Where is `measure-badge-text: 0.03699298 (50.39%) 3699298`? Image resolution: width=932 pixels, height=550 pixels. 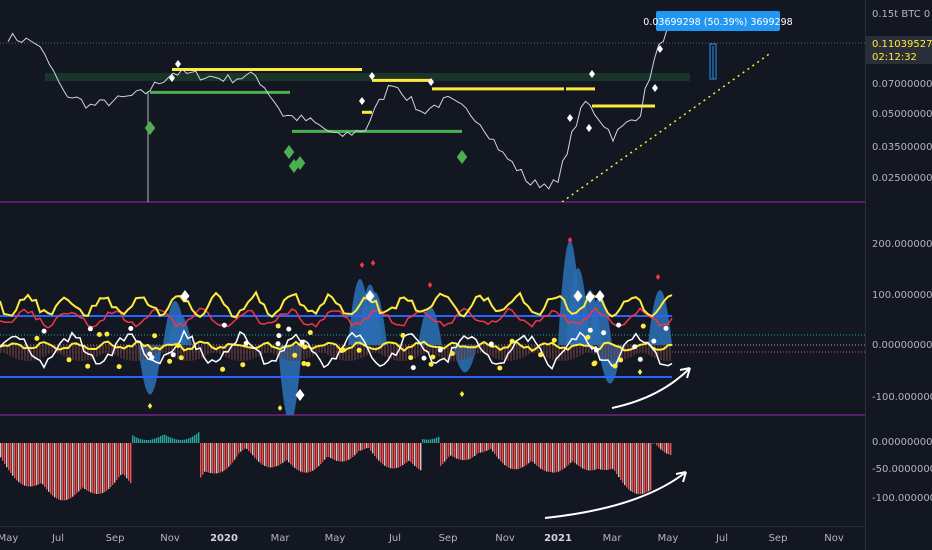
measure-badge-text: 0.03699298 (50.39%) 3699298 is located at coordinates (717, 22).